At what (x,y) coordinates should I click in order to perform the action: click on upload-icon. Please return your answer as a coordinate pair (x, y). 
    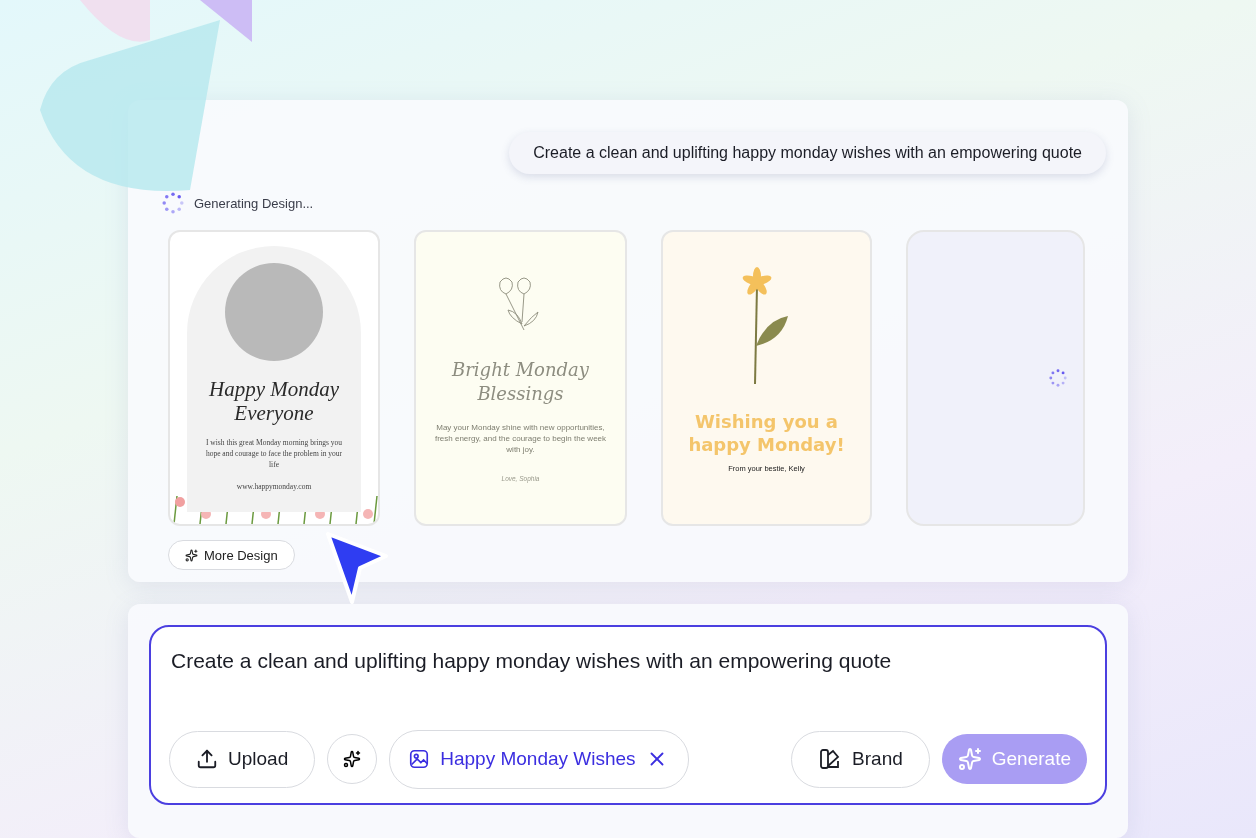
    Looking at the image, I should click on (207, 759).